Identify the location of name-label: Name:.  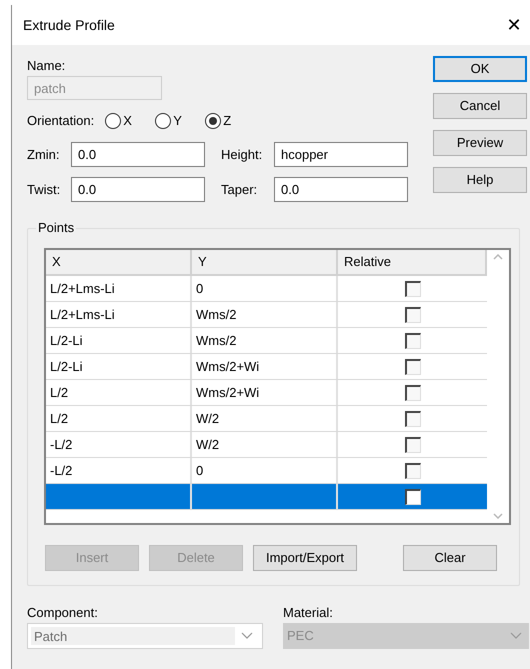
(46, 66).